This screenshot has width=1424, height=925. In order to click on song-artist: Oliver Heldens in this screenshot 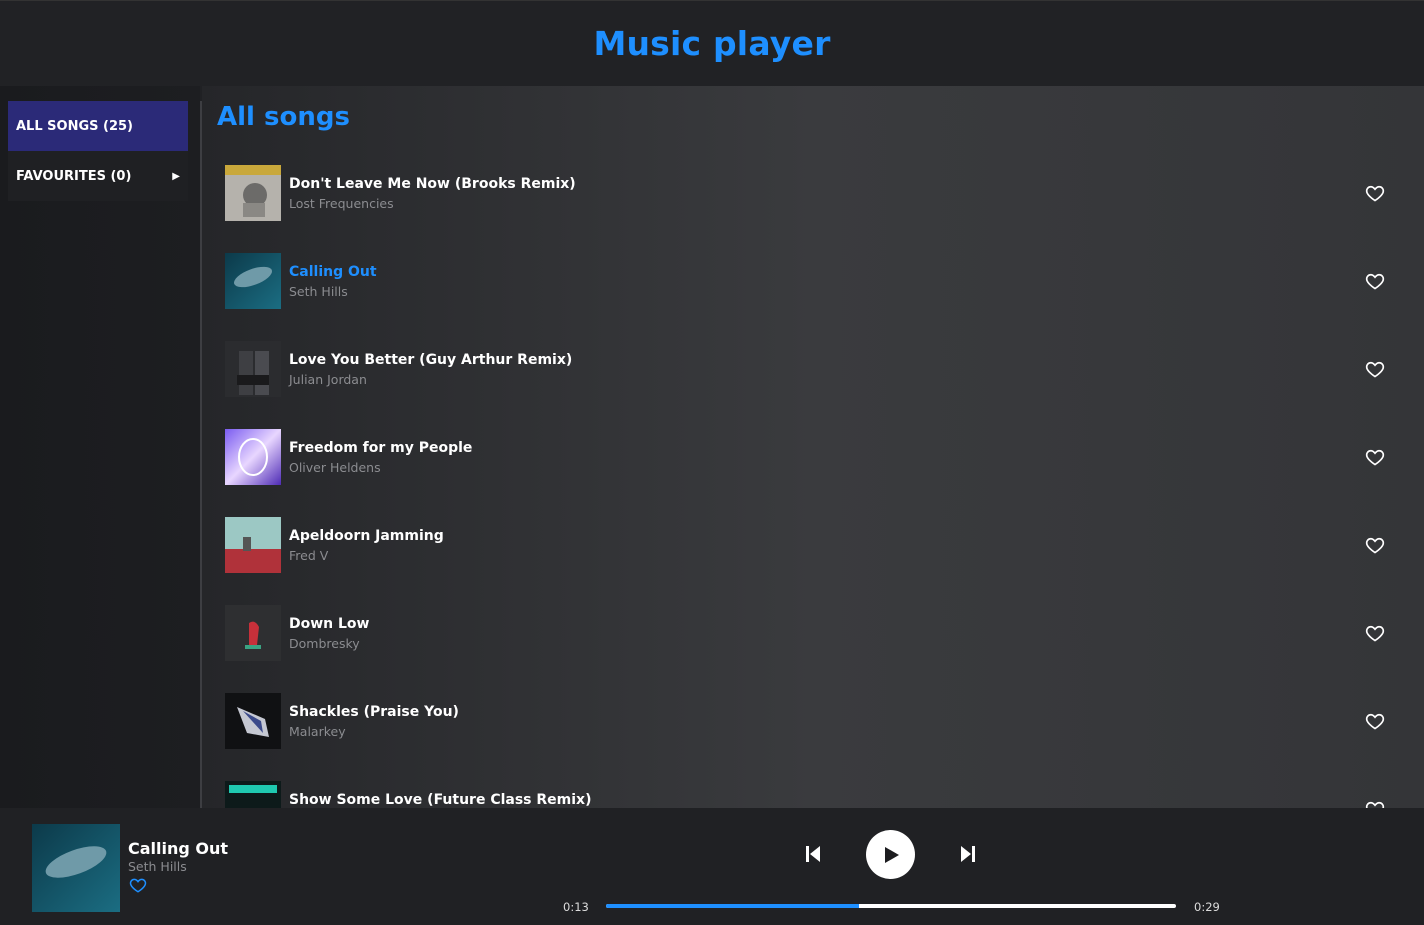, I will do `click(335, 467)`.